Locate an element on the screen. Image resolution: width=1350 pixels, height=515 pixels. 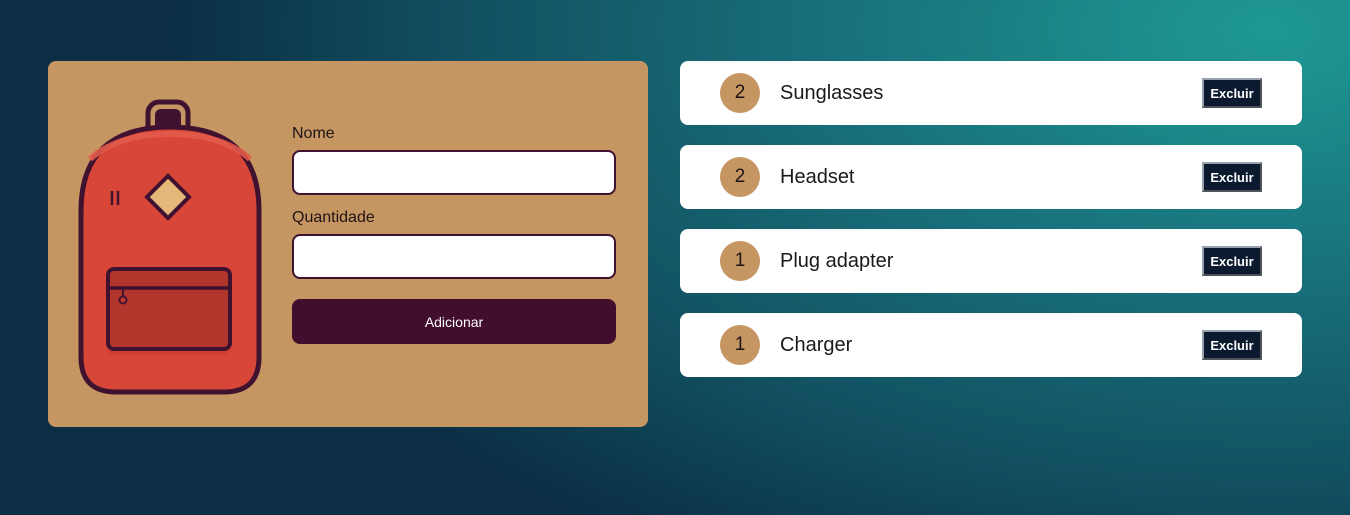
list-item: 2 Headset Excluir is located at coordinates (991, 177).